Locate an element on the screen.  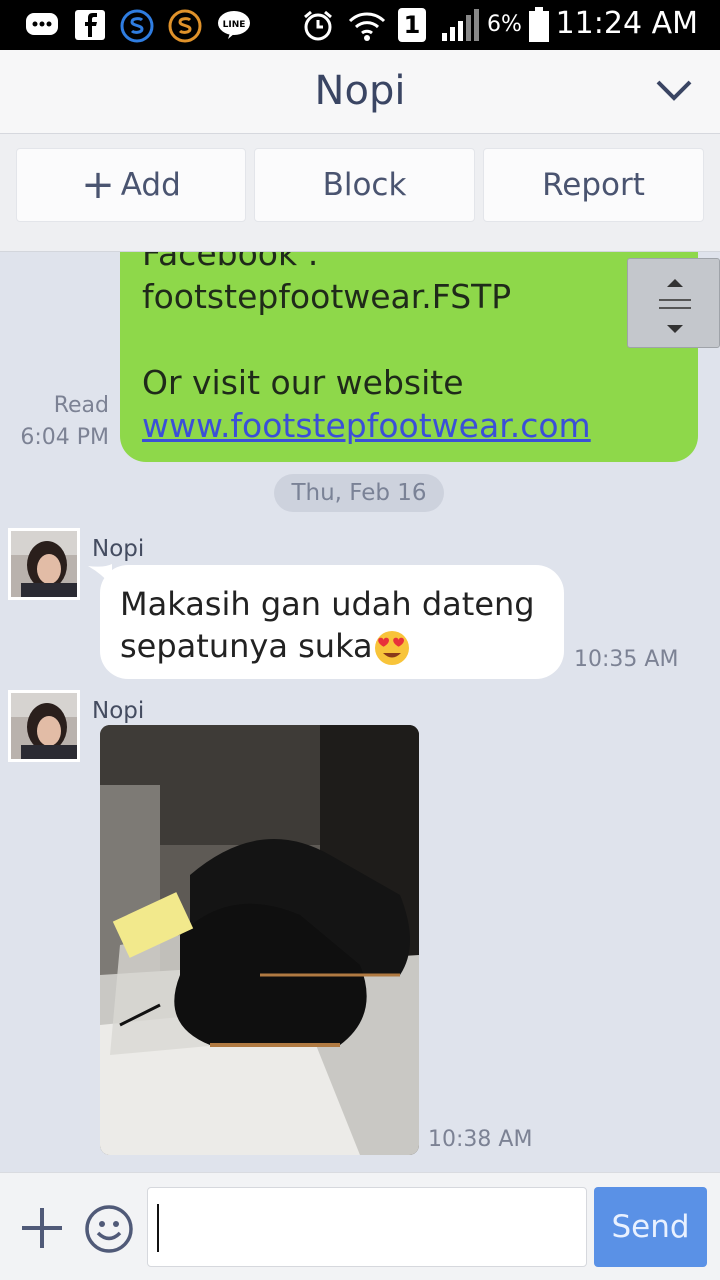
chat-header: Nopi is located at coordinates (360, 92).